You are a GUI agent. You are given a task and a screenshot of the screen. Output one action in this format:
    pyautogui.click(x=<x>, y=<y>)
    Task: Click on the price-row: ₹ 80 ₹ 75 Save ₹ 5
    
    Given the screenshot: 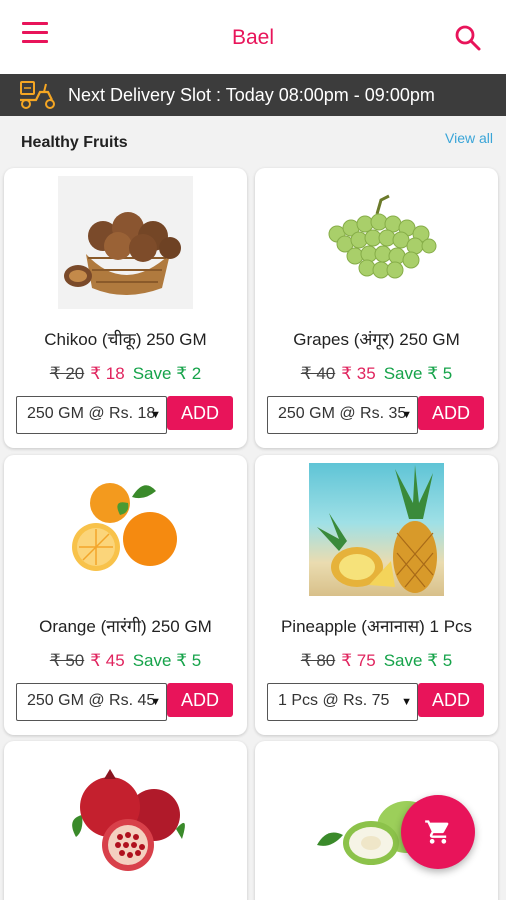 What is the action you would take?
    pyautogui.click(x=376, y=661)
    